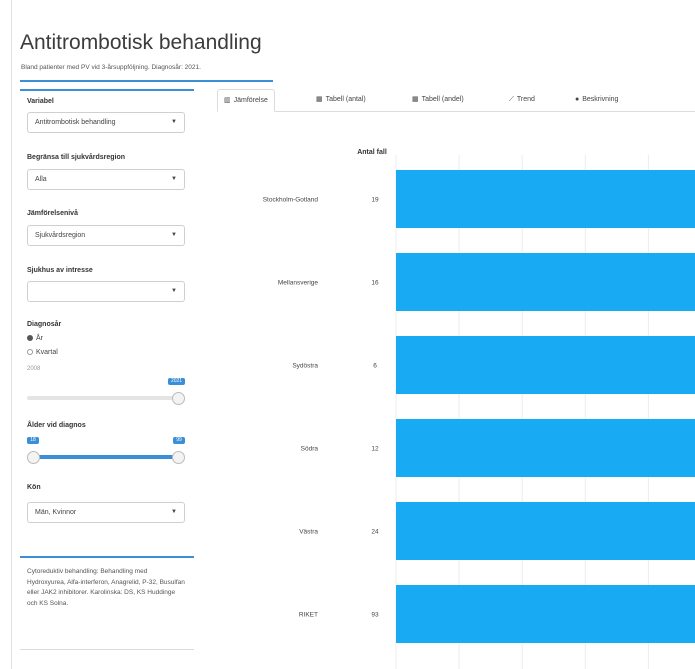 The image size is (695, 669). What do you see at coordinates (178, 398) in the screenshot?
I see `year-slider-handle` at bounding box center [178, 398].